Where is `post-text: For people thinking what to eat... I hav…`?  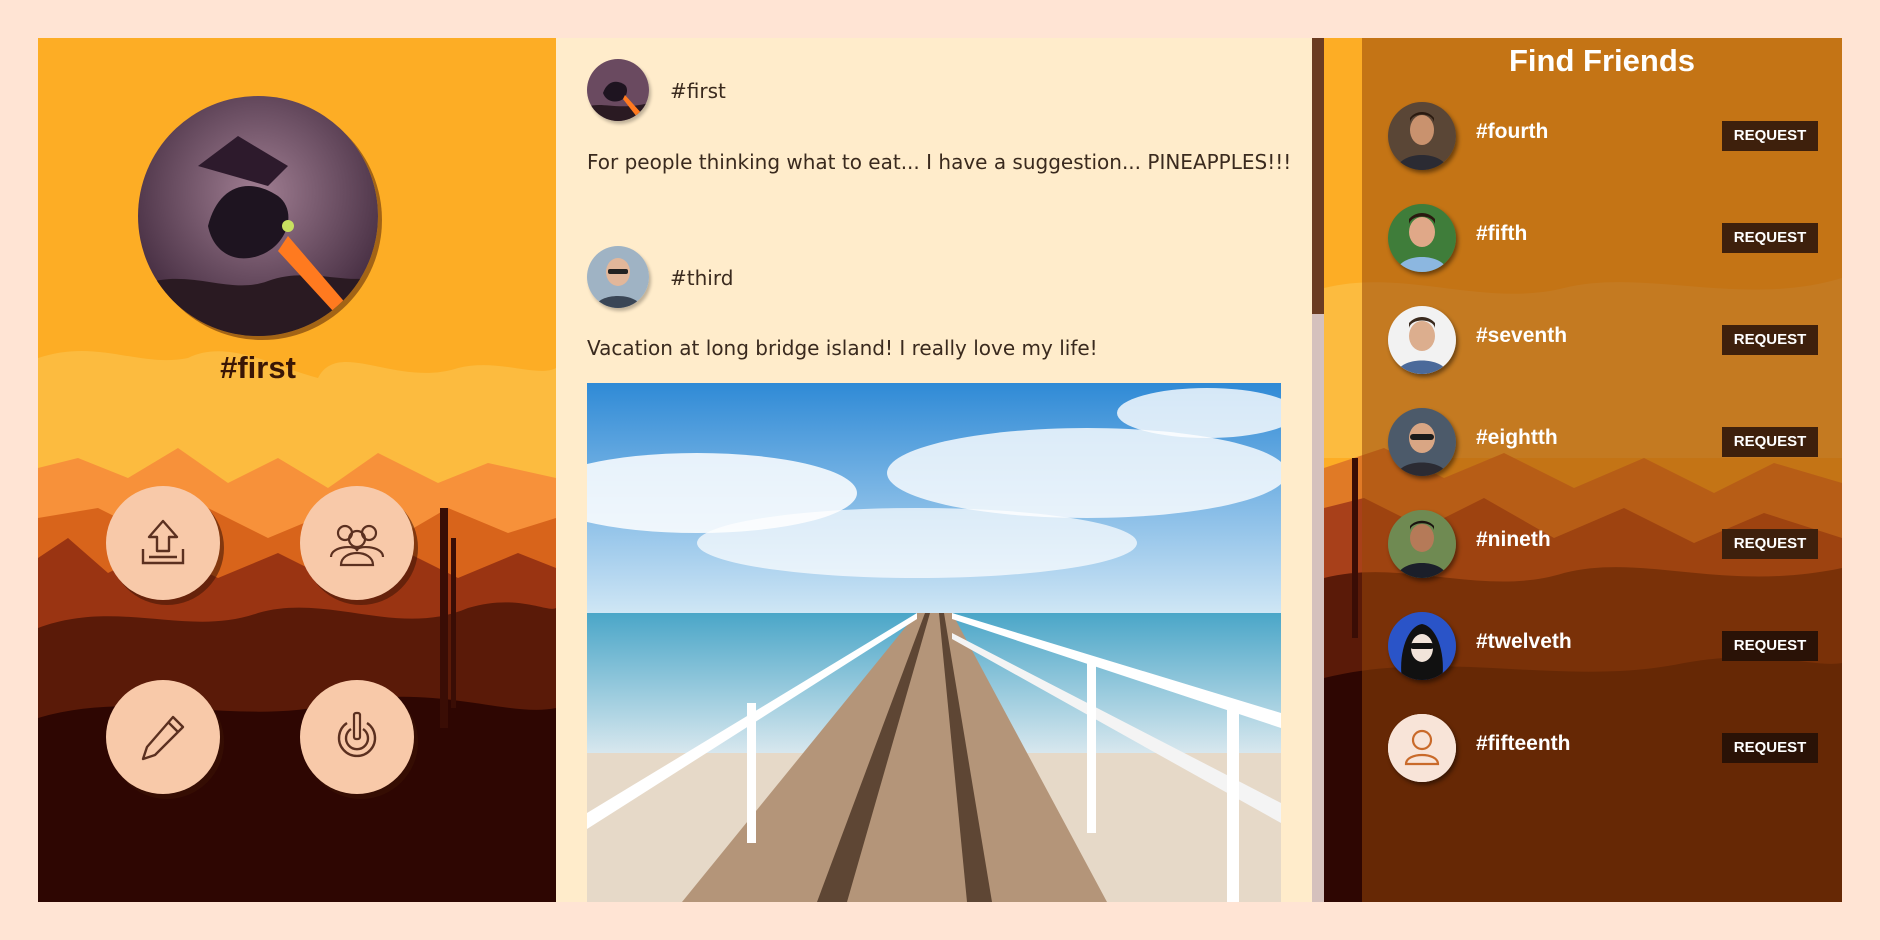
post-text: For people thinking what to eat... I hav… is located at coordinates (939, 162).